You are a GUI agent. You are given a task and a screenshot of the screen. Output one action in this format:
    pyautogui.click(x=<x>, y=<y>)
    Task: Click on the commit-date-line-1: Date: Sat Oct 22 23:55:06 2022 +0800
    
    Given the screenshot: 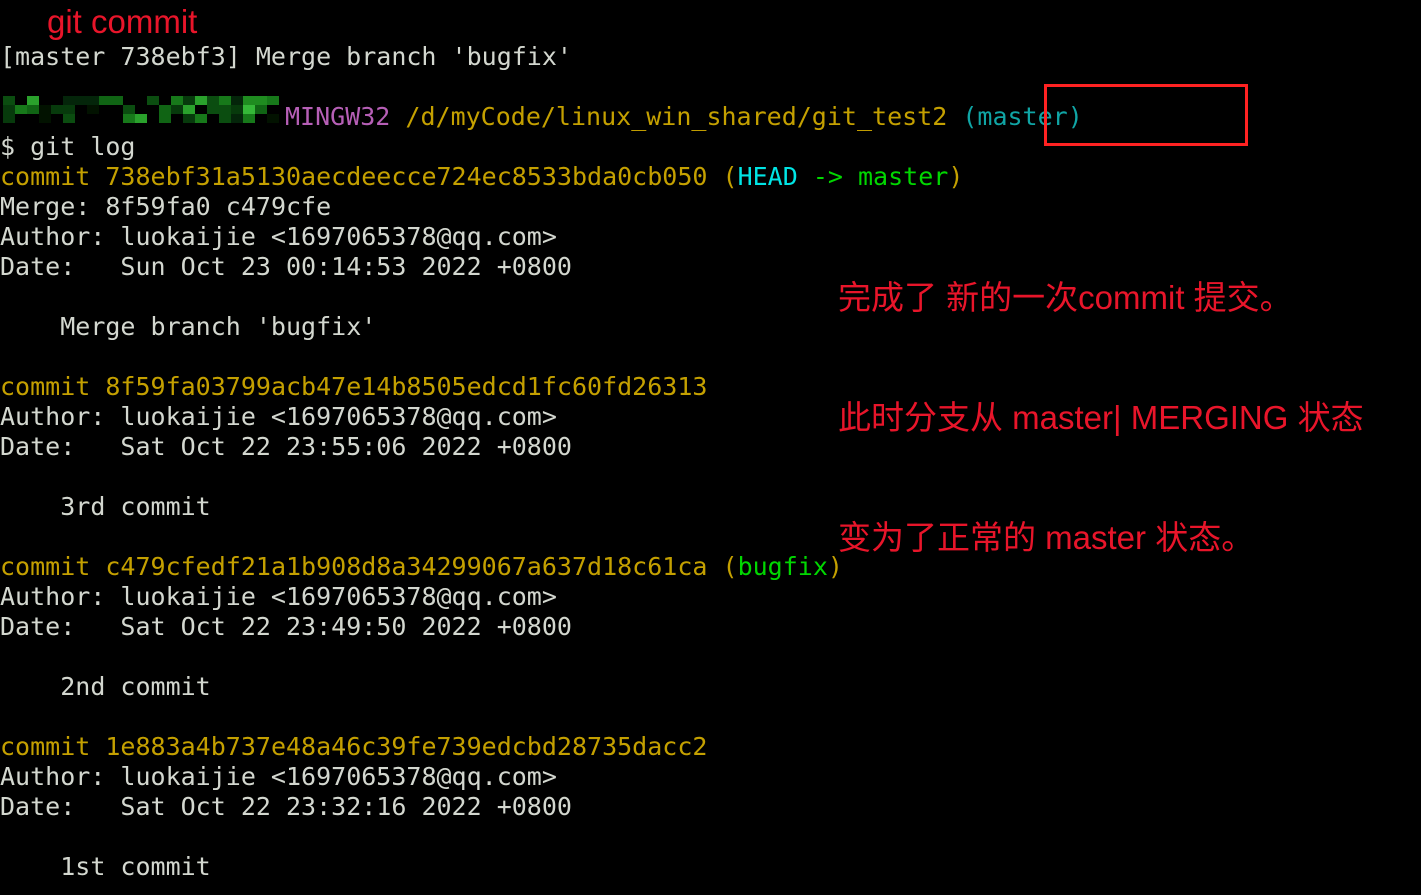 What is the action you would take?
    pyautogui.click(x=286, y=447)
    